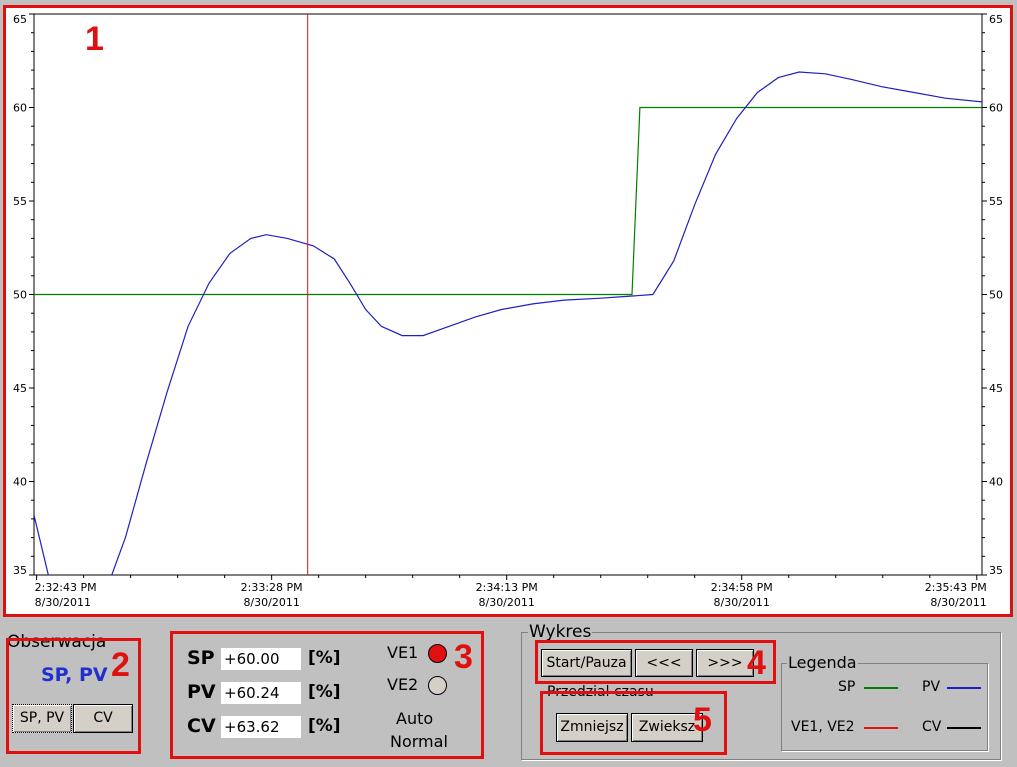  Describe the element at coordinates (996, 108) in the screenshot. I see `y-tick-label-right: 60` at that location.